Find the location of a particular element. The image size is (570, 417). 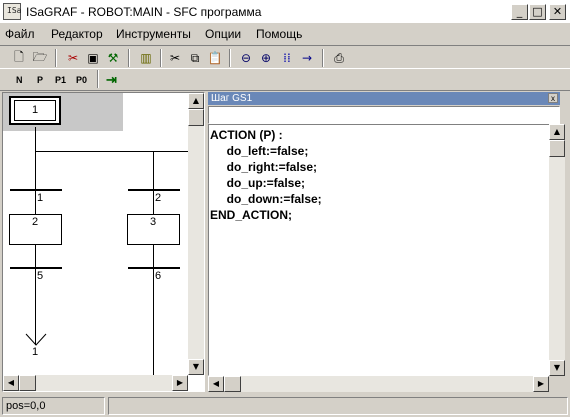

menu-help: Помощь is located at coordinates (279, 34).